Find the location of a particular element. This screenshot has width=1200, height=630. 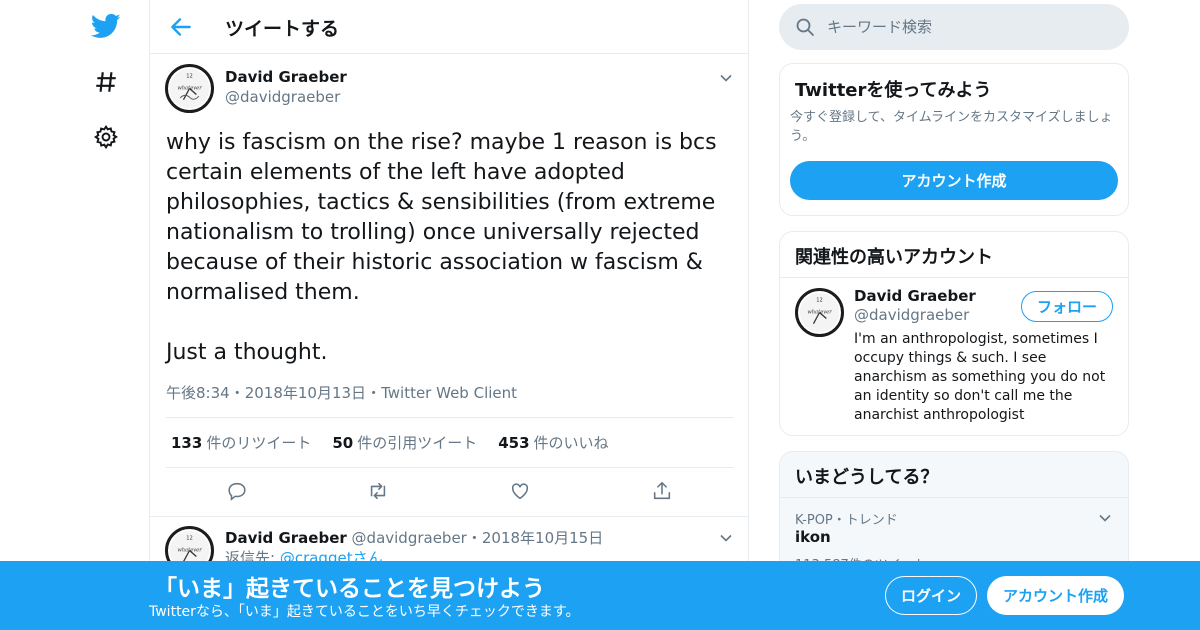

quote-stat: 50 件の引用ツイート is located at coordinates (404, 442).